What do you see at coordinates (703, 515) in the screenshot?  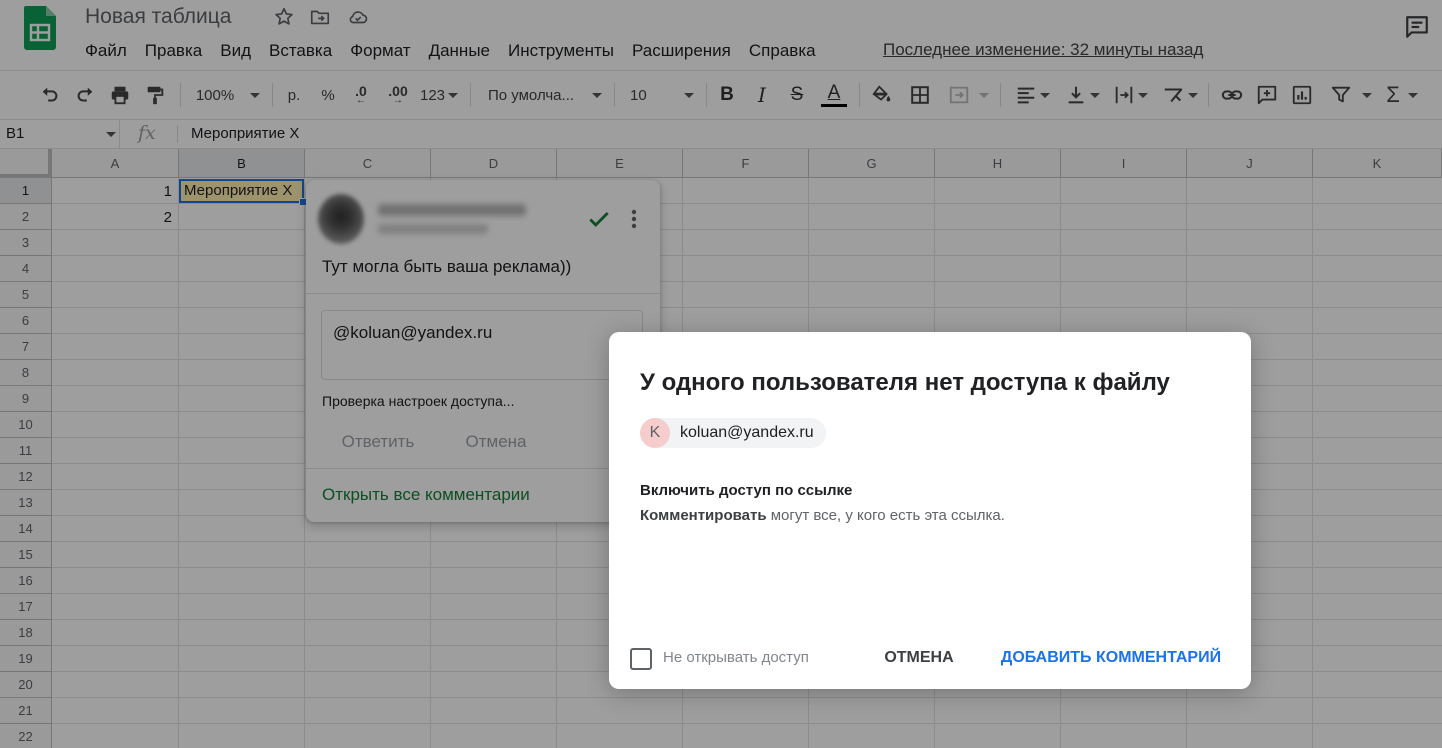 I see `link-access-role: Комментировать` at bounding box center [703, 515].